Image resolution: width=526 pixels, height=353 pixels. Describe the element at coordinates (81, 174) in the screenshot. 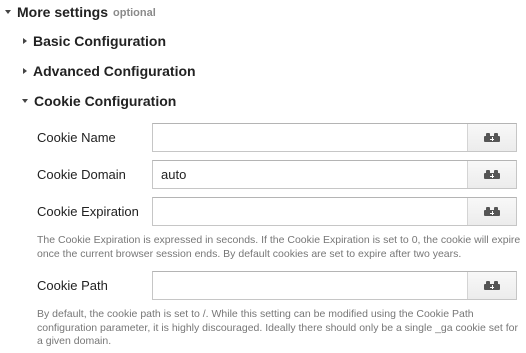

I see `cookie-domain-label: Cookie Domain` at that location.